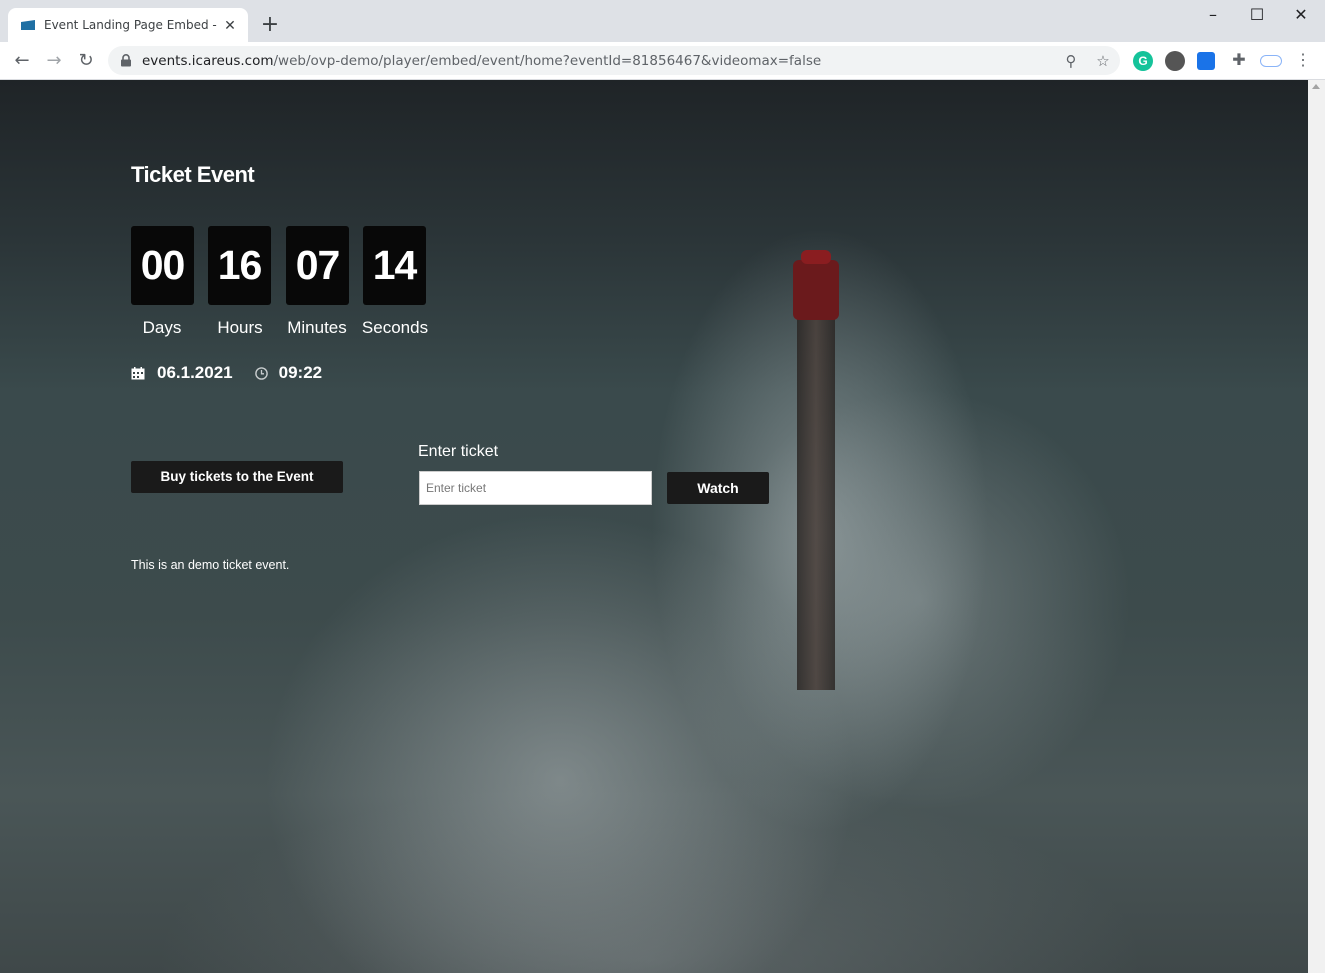 The width and height of the screenshot is (1325, 973). Describe the element at coordinates (239, 265) in the screenshot. I see `countdown-hours-value: 16` at that location.